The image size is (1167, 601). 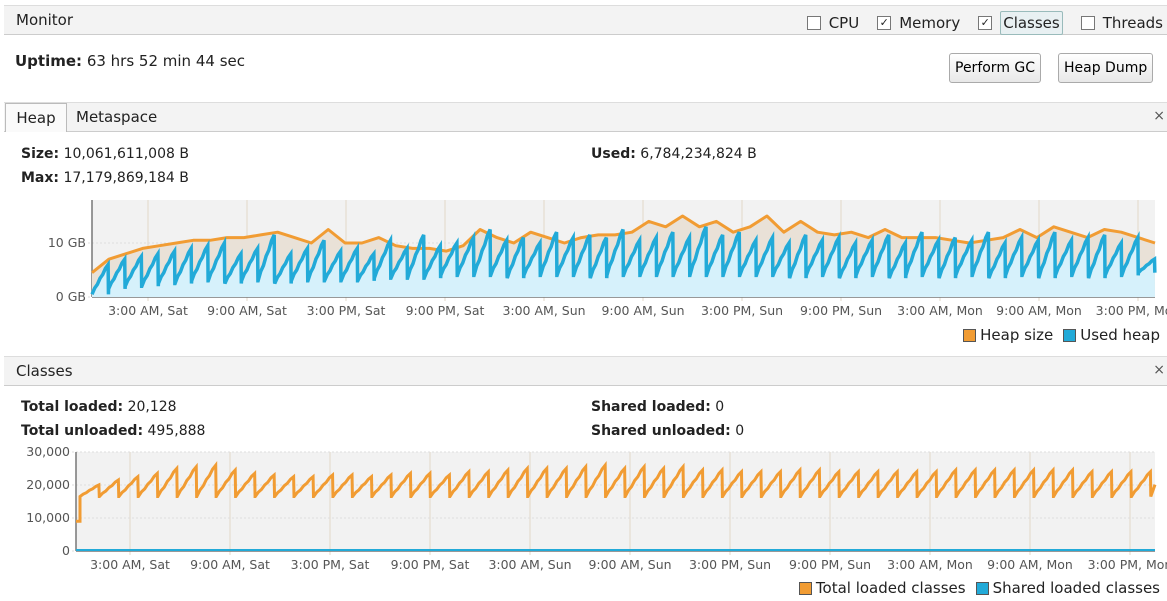 I want to click on heap-tab-strip: Heap Metaspace ×, so click(x=585, y=117).